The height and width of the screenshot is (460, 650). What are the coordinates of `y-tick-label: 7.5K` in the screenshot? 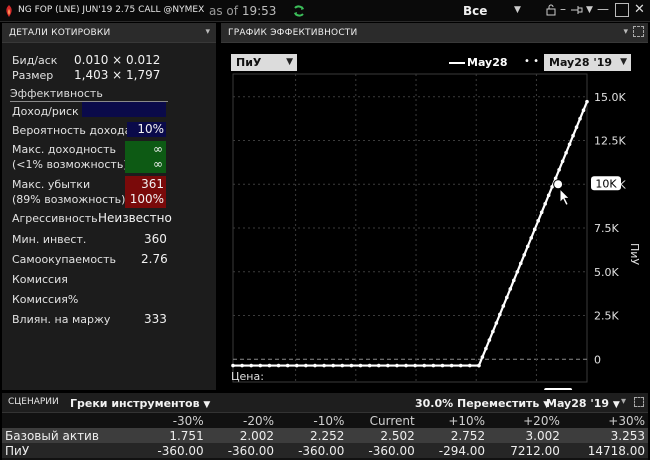 It's located at (606, 228).